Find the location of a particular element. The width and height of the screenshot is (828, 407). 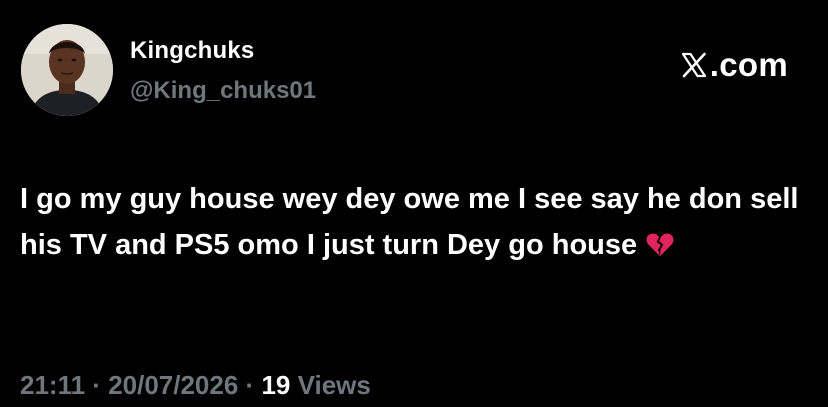

author-display-name: Kingchuks is located at coordinates (192, 51).